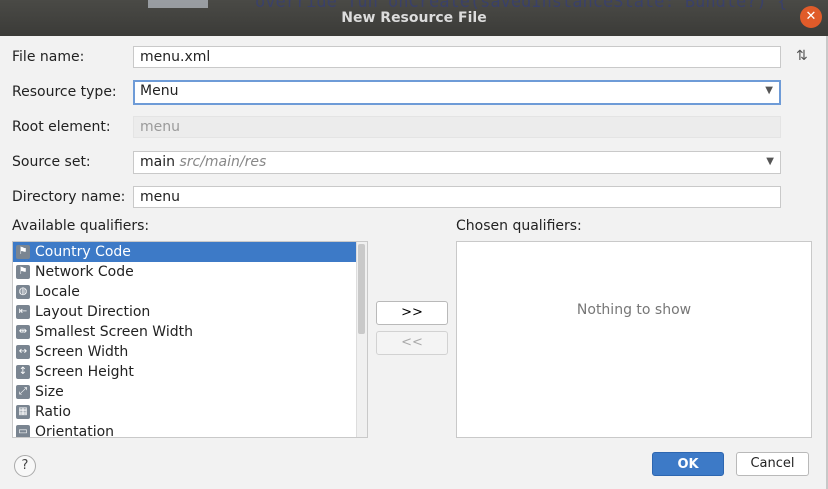  I want to click on dialog-title: New Resource File, so click(414, 18).